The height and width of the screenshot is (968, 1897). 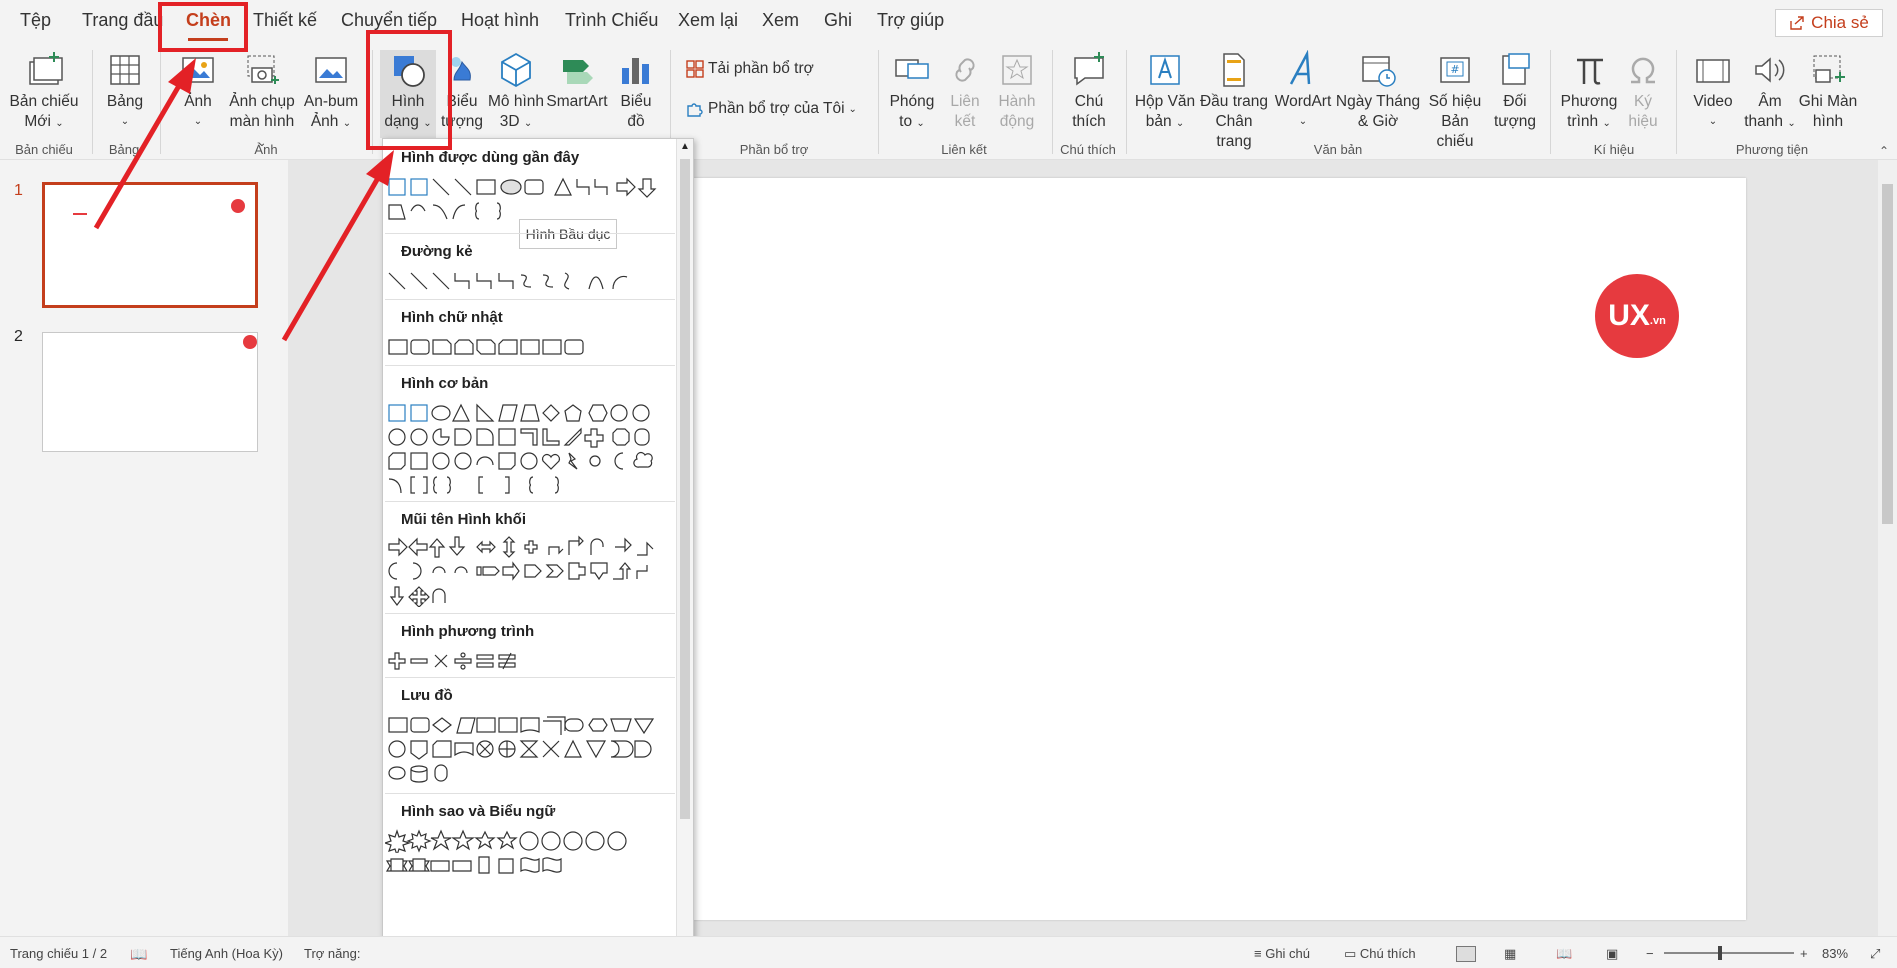 What do you see at coordinates (243, 200) in the screenshot?
I see `annotation-arrows` at bounding box center [243, 200].